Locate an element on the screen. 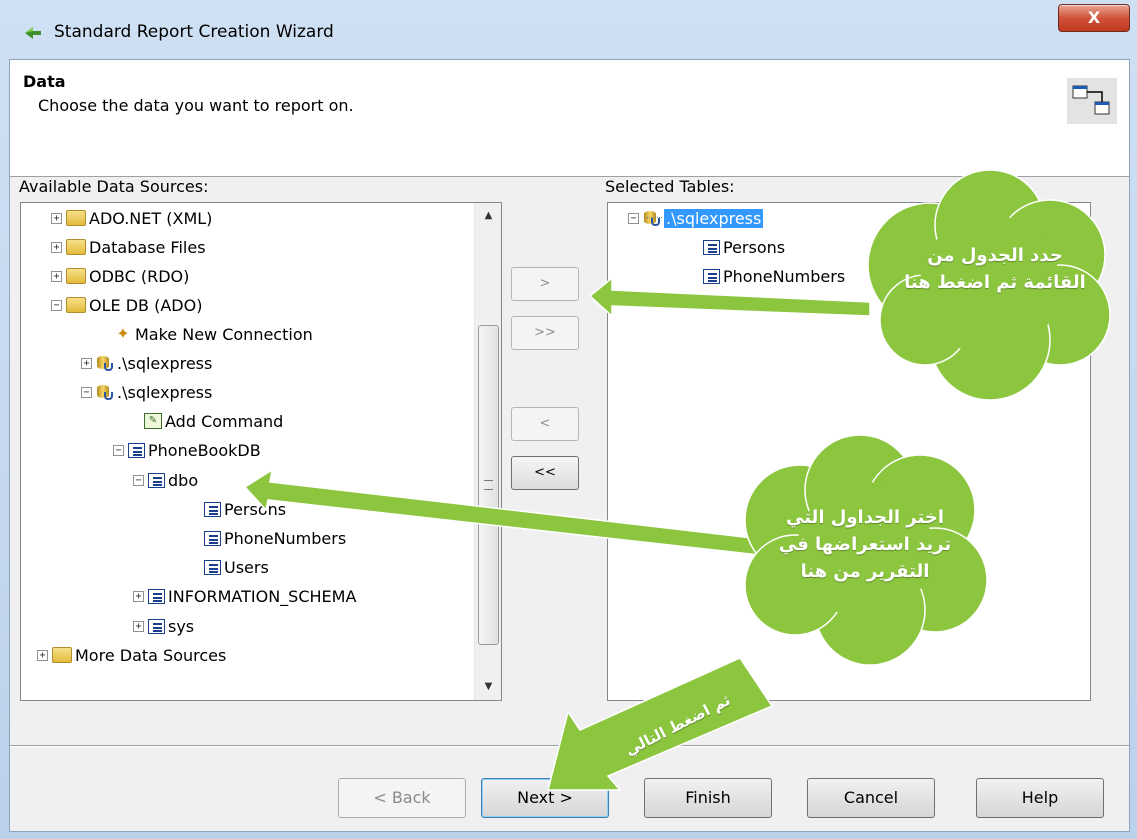 This screenshot has width=1137, height=839. tree-node: − dbo is located at coordinates (165, 480).